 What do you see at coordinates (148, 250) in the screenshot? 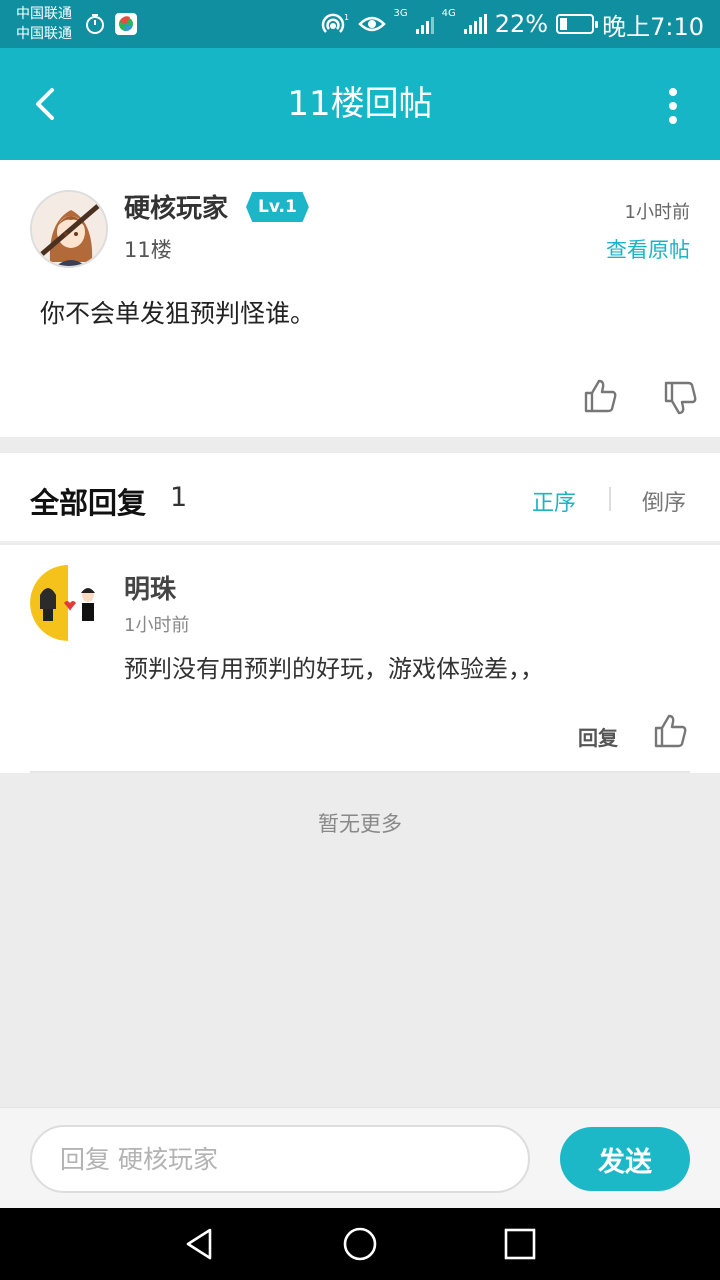
I see `floor-number: 11楼` at bounding box center [148, 250].